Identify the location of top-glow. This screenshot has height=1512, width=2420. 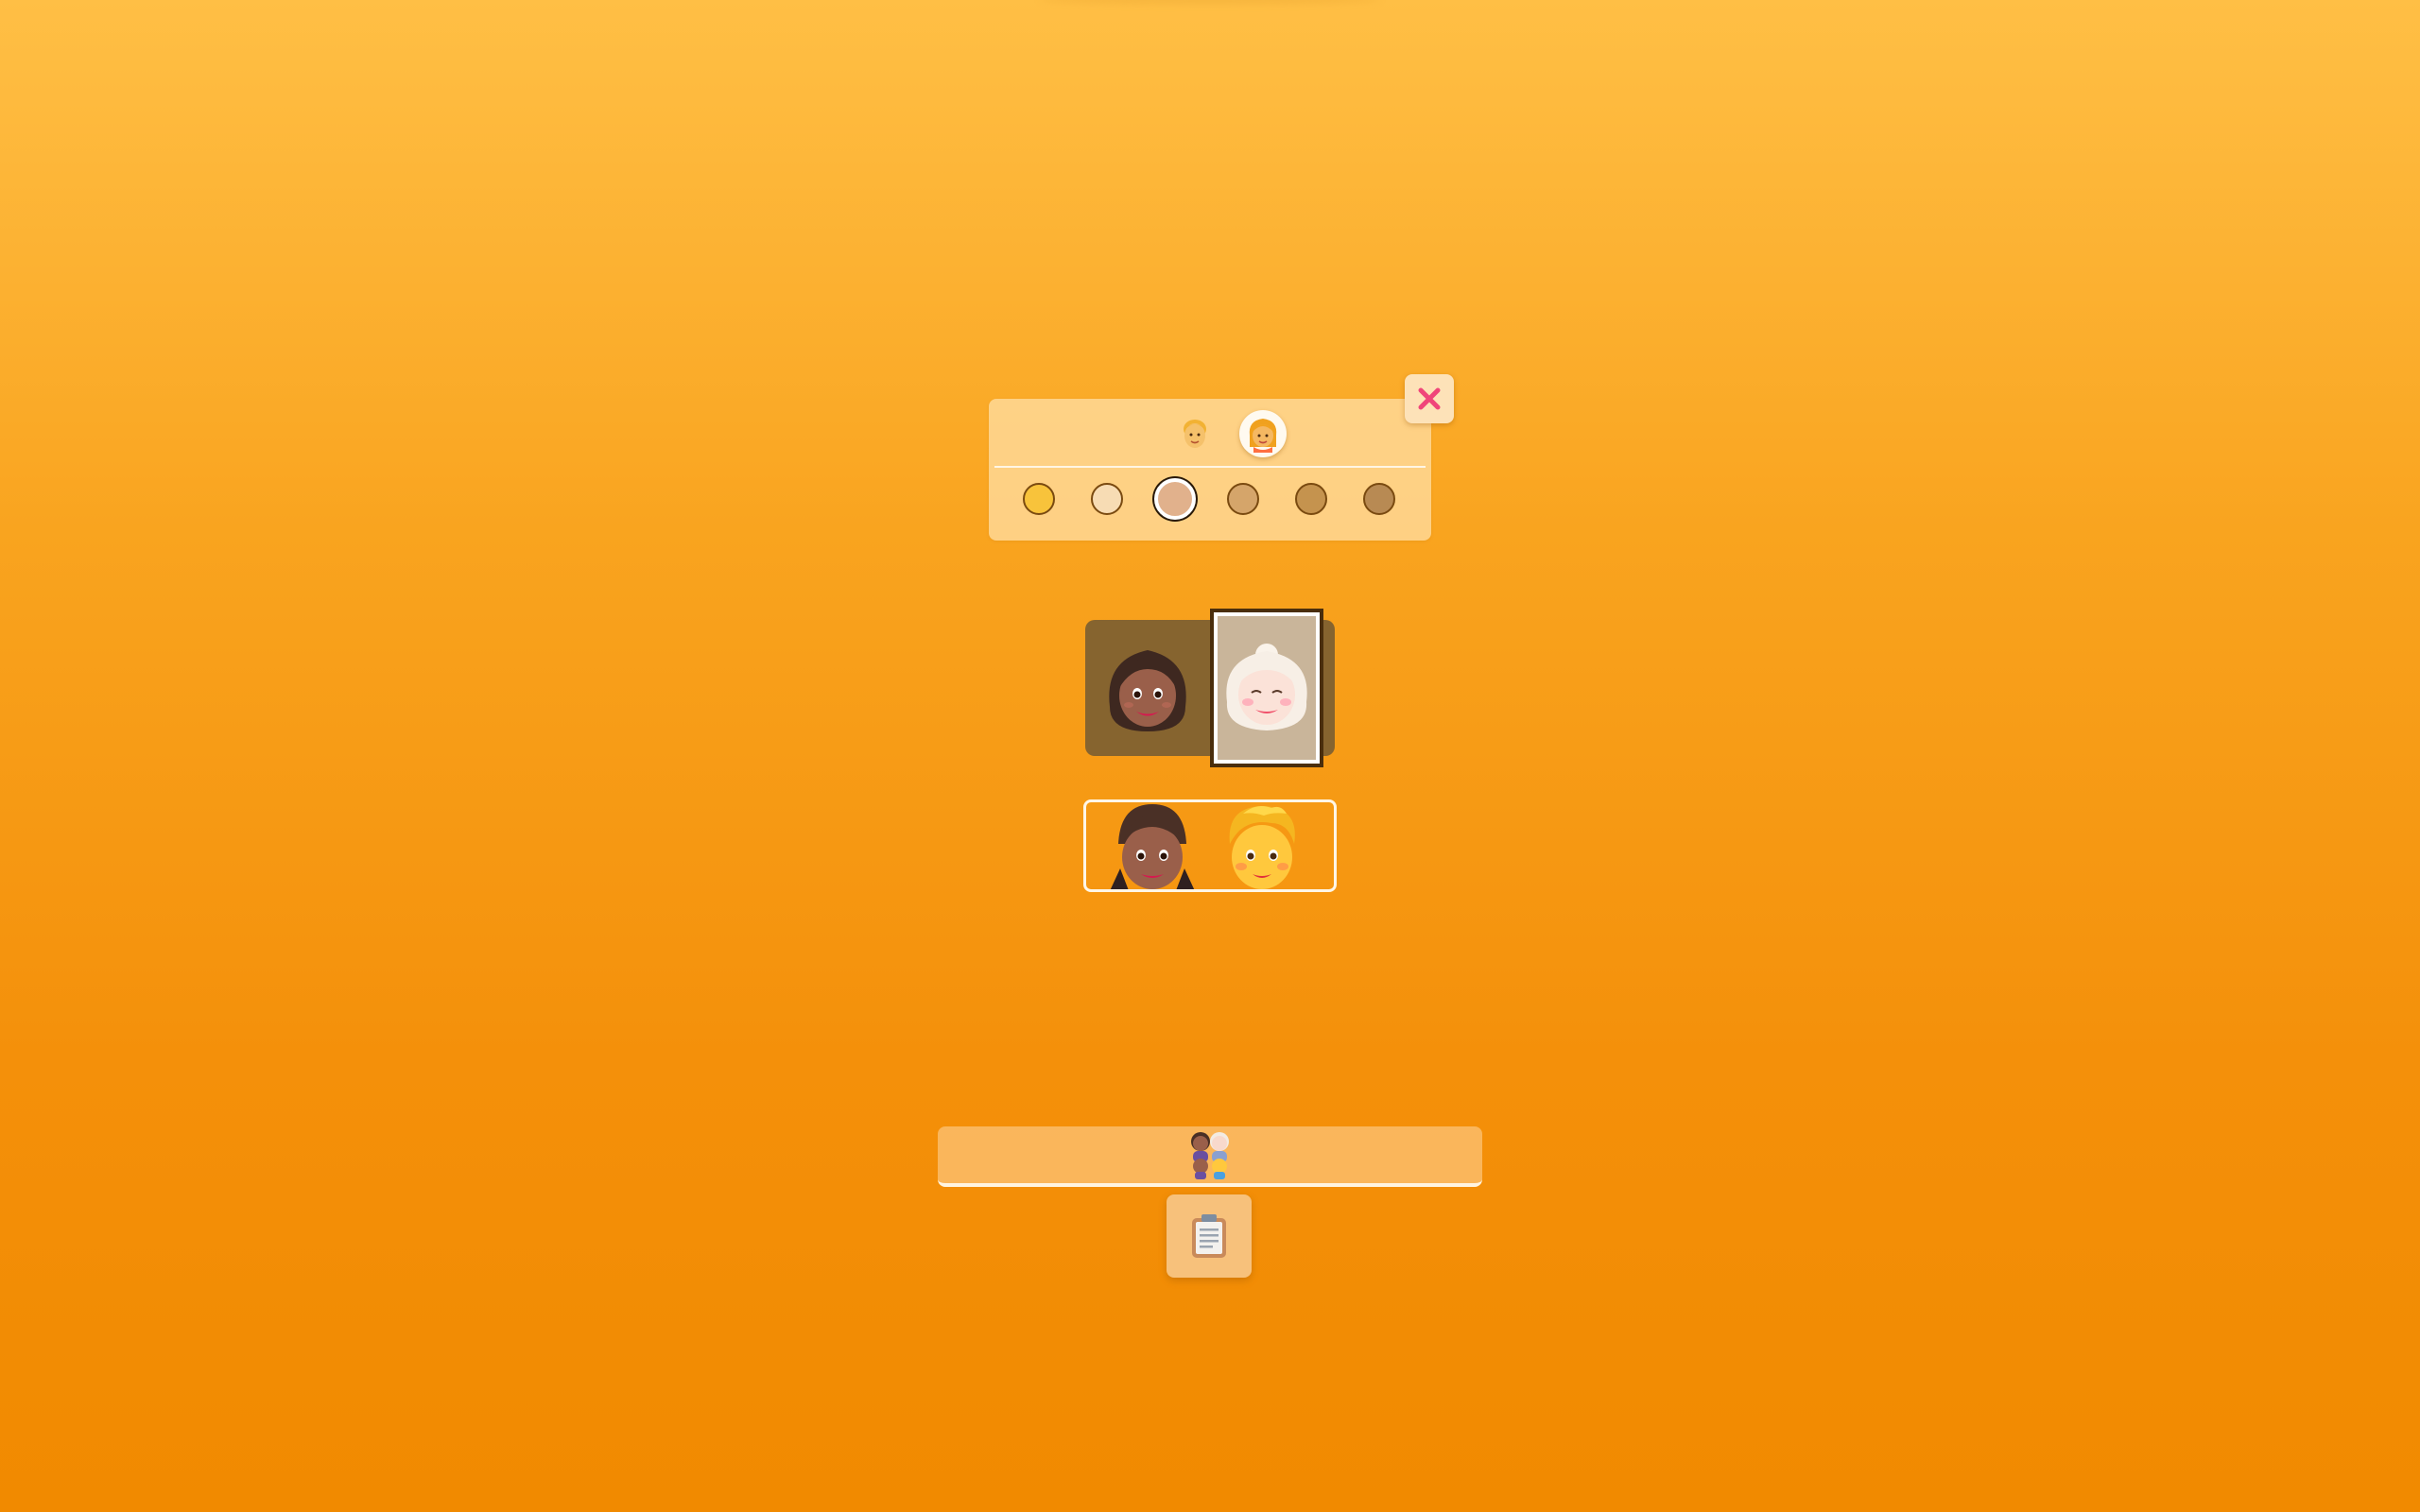
(1210, 2).